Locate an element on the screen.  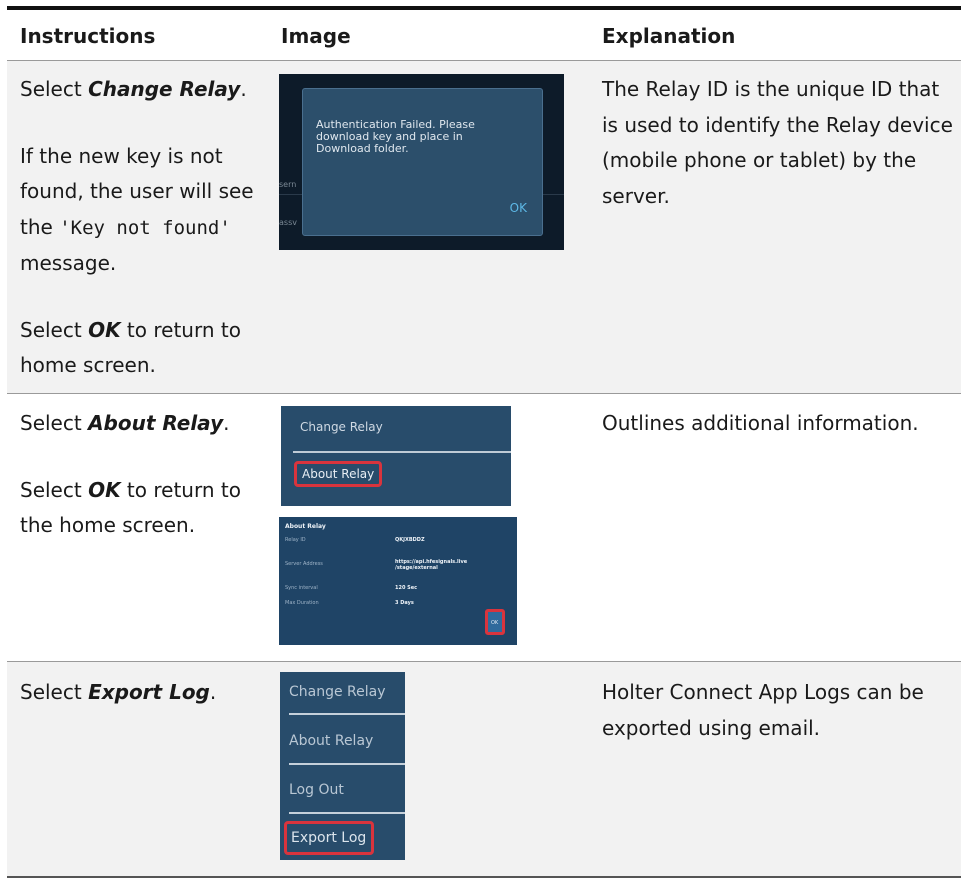
about-row-label: Relay ID is located at coordinates (295, 540).